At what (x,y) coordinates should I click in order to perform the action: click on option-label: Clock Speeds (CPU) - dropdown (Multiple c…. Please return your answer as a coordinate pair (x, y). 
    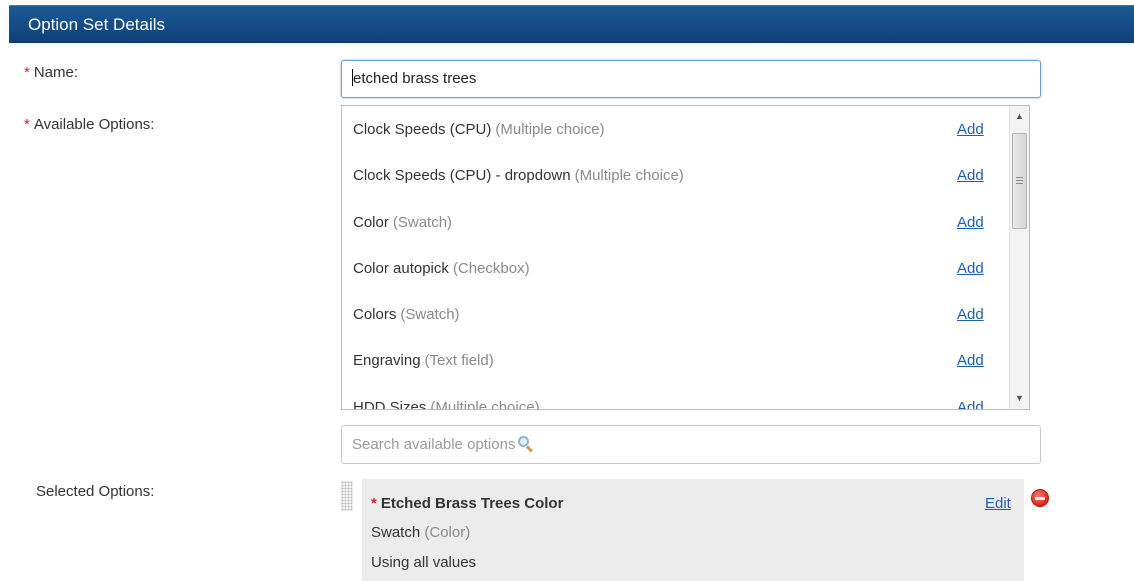
    Looking at the image, I should click on (518, 175).